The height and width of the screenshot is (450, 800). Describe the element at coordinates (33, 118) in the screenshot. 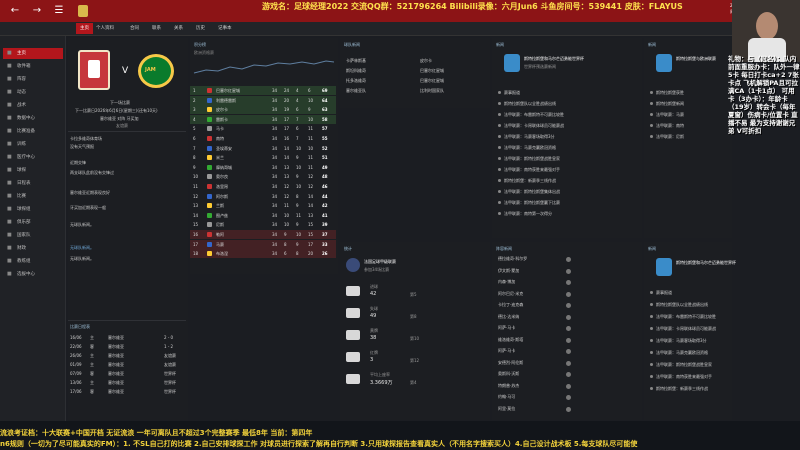

I see `sidebar-item: ■ 数据中心` at that location.